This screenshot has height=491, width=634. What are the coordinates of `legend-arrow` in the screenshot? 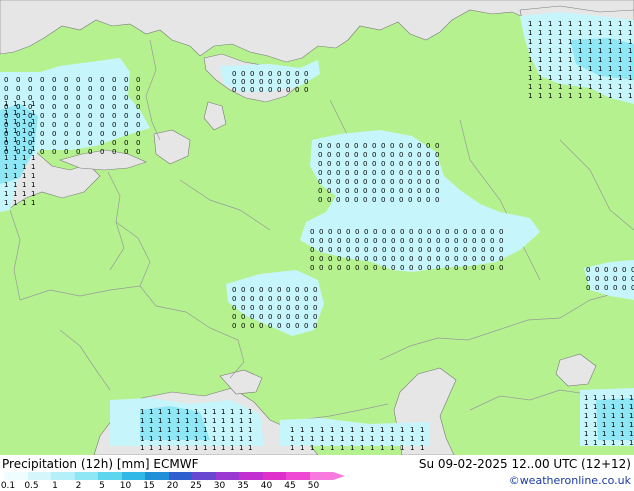 It's located at (339, 476).